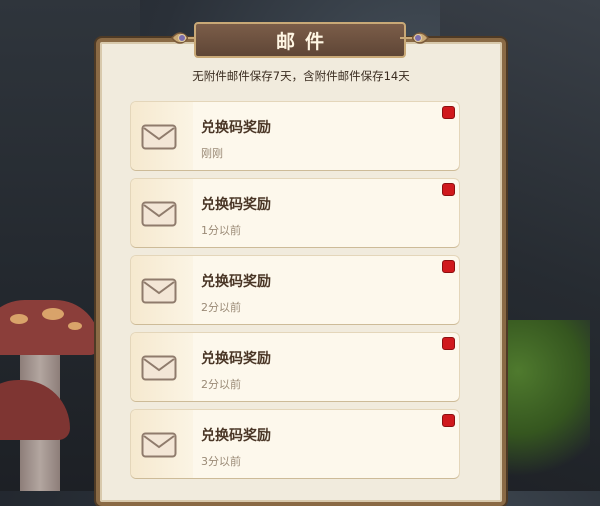 Image resolution: width=600 pixels, height=506 pixels. What do you see at coordinates (221, 230) in the screenshot?
I see `mail-time: 1分以前` at bounding box center [221, 230].